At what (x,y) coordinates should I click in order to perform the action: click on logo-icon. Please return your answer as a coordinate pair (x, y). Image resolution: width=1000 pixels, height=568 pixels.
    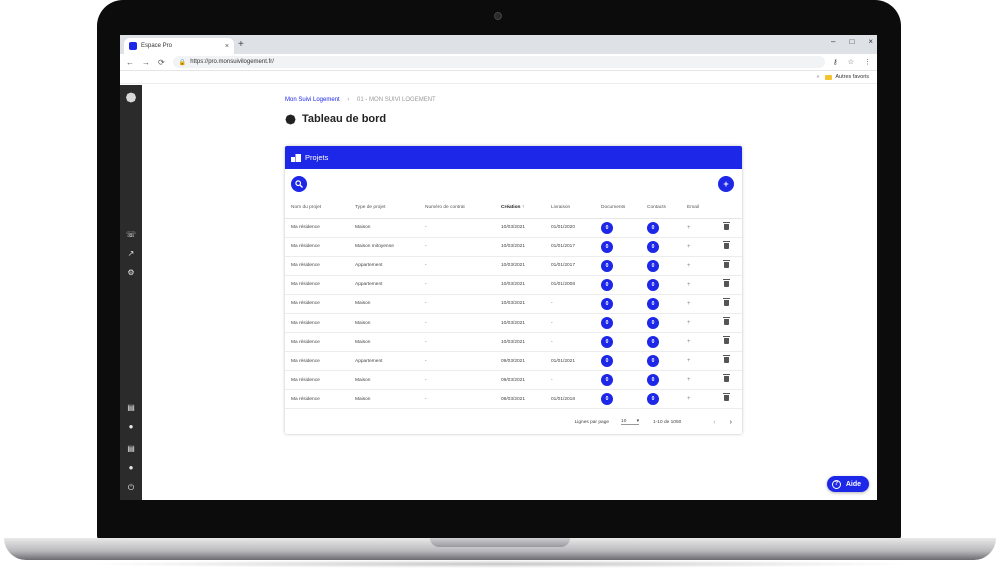
    Looking at the image, I should click on (131, 97).